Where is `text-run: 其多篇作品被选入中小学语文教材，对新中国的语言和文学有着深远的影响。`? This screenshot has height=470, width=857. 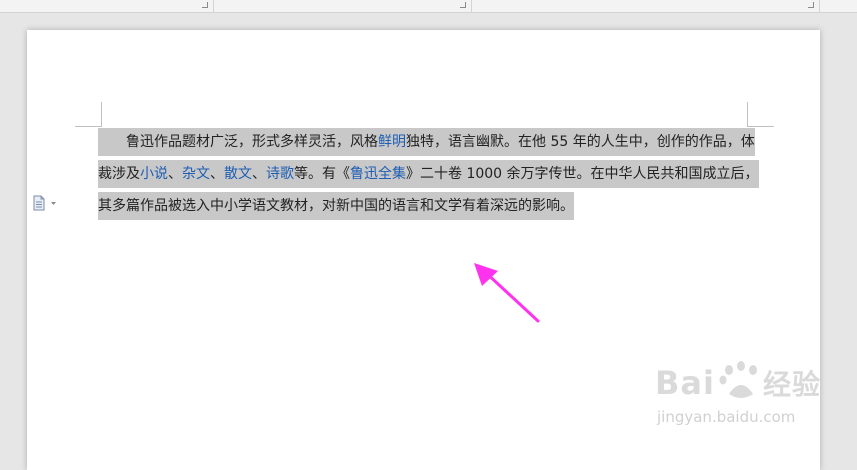
text-run: 其多篇作品被选入中小学语文教材，对新中国的语言和文学有着深远的影响。 is located at coordinates (336, 206).